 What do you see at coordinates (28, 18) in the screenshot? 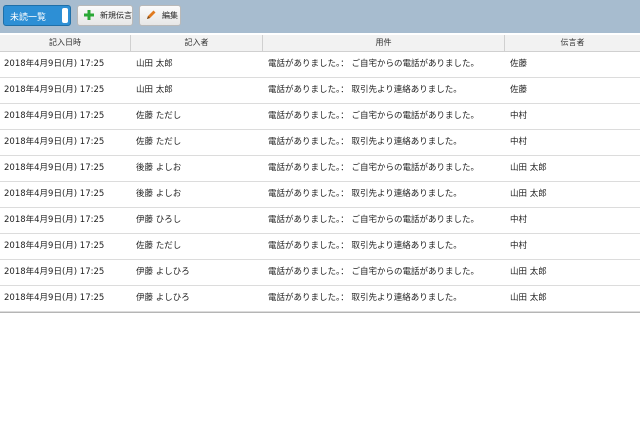
I see `view-filter-value: 未読一覧` at bounding box center [28, 18].